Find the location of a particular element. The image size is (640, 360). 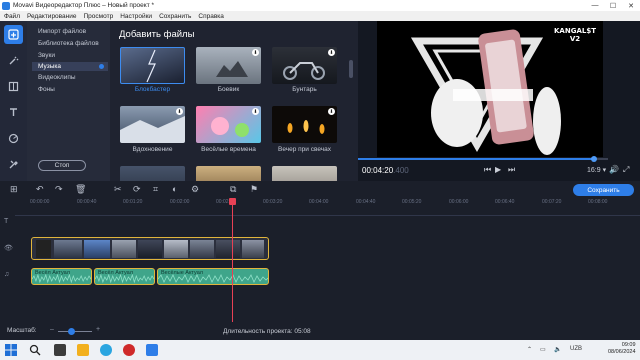

playhead-handle is located at coordinates (232, 201).